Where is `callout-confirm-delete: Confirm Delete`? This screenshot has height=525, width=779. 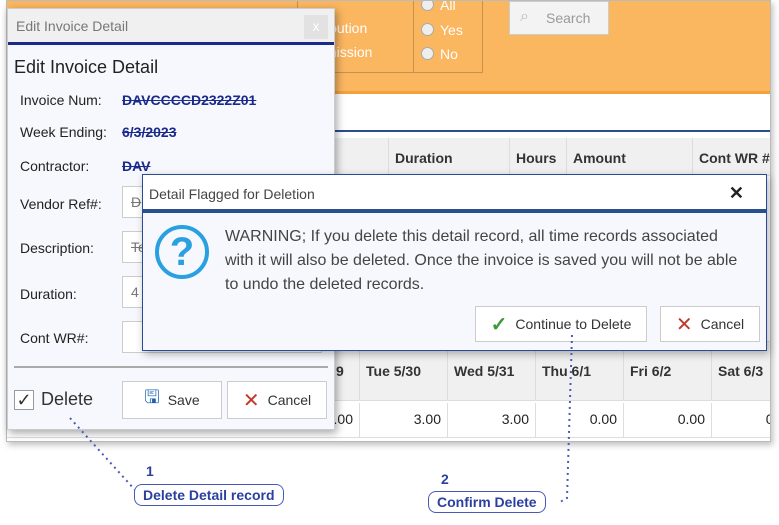
callout-confirm-delete: Confirm Delete is located at coordinates (487, 502).